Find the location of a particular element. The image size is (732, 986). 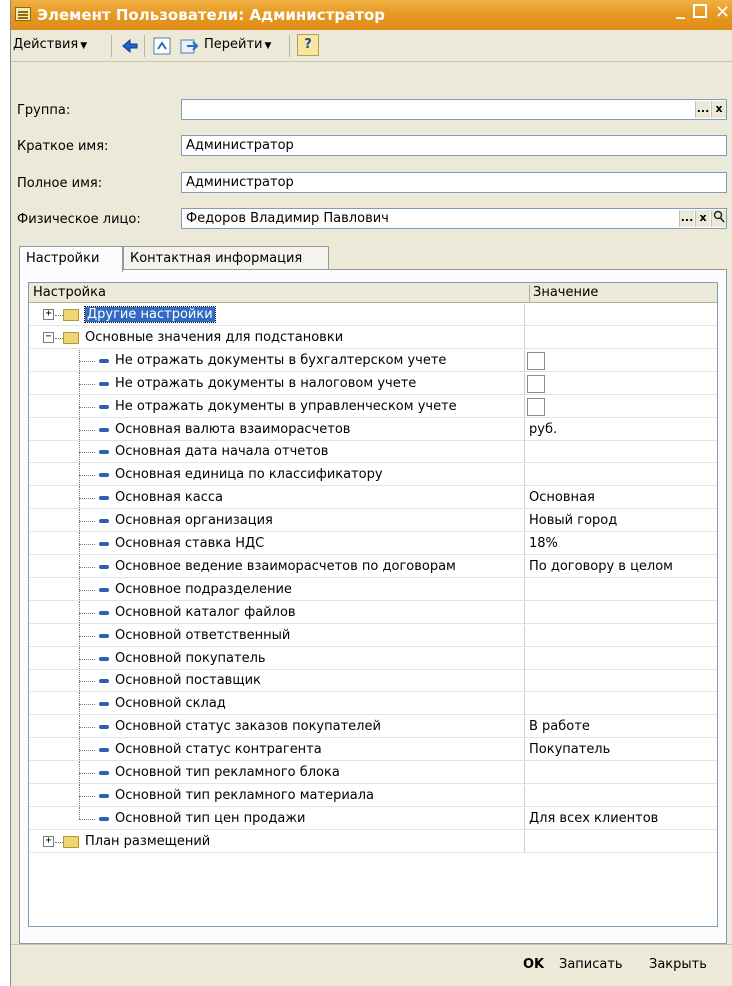

setting-cell: Основной тип цен продажи is located at coordinates (277, 818).